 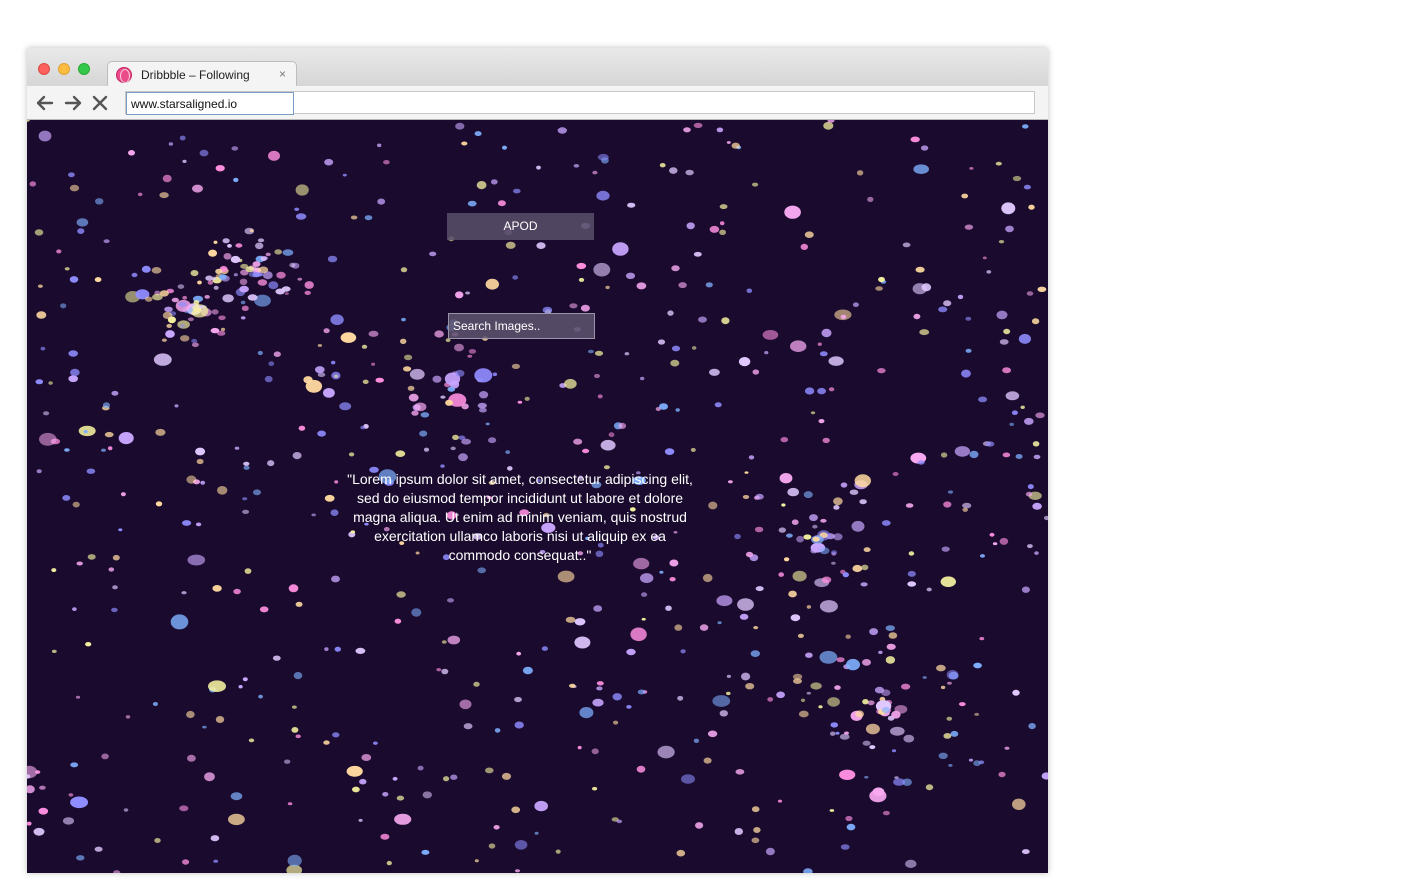 What do you see at coordinates (521, 326) in the screenshot?
I see `search-input` at bounding box center [521, 326].